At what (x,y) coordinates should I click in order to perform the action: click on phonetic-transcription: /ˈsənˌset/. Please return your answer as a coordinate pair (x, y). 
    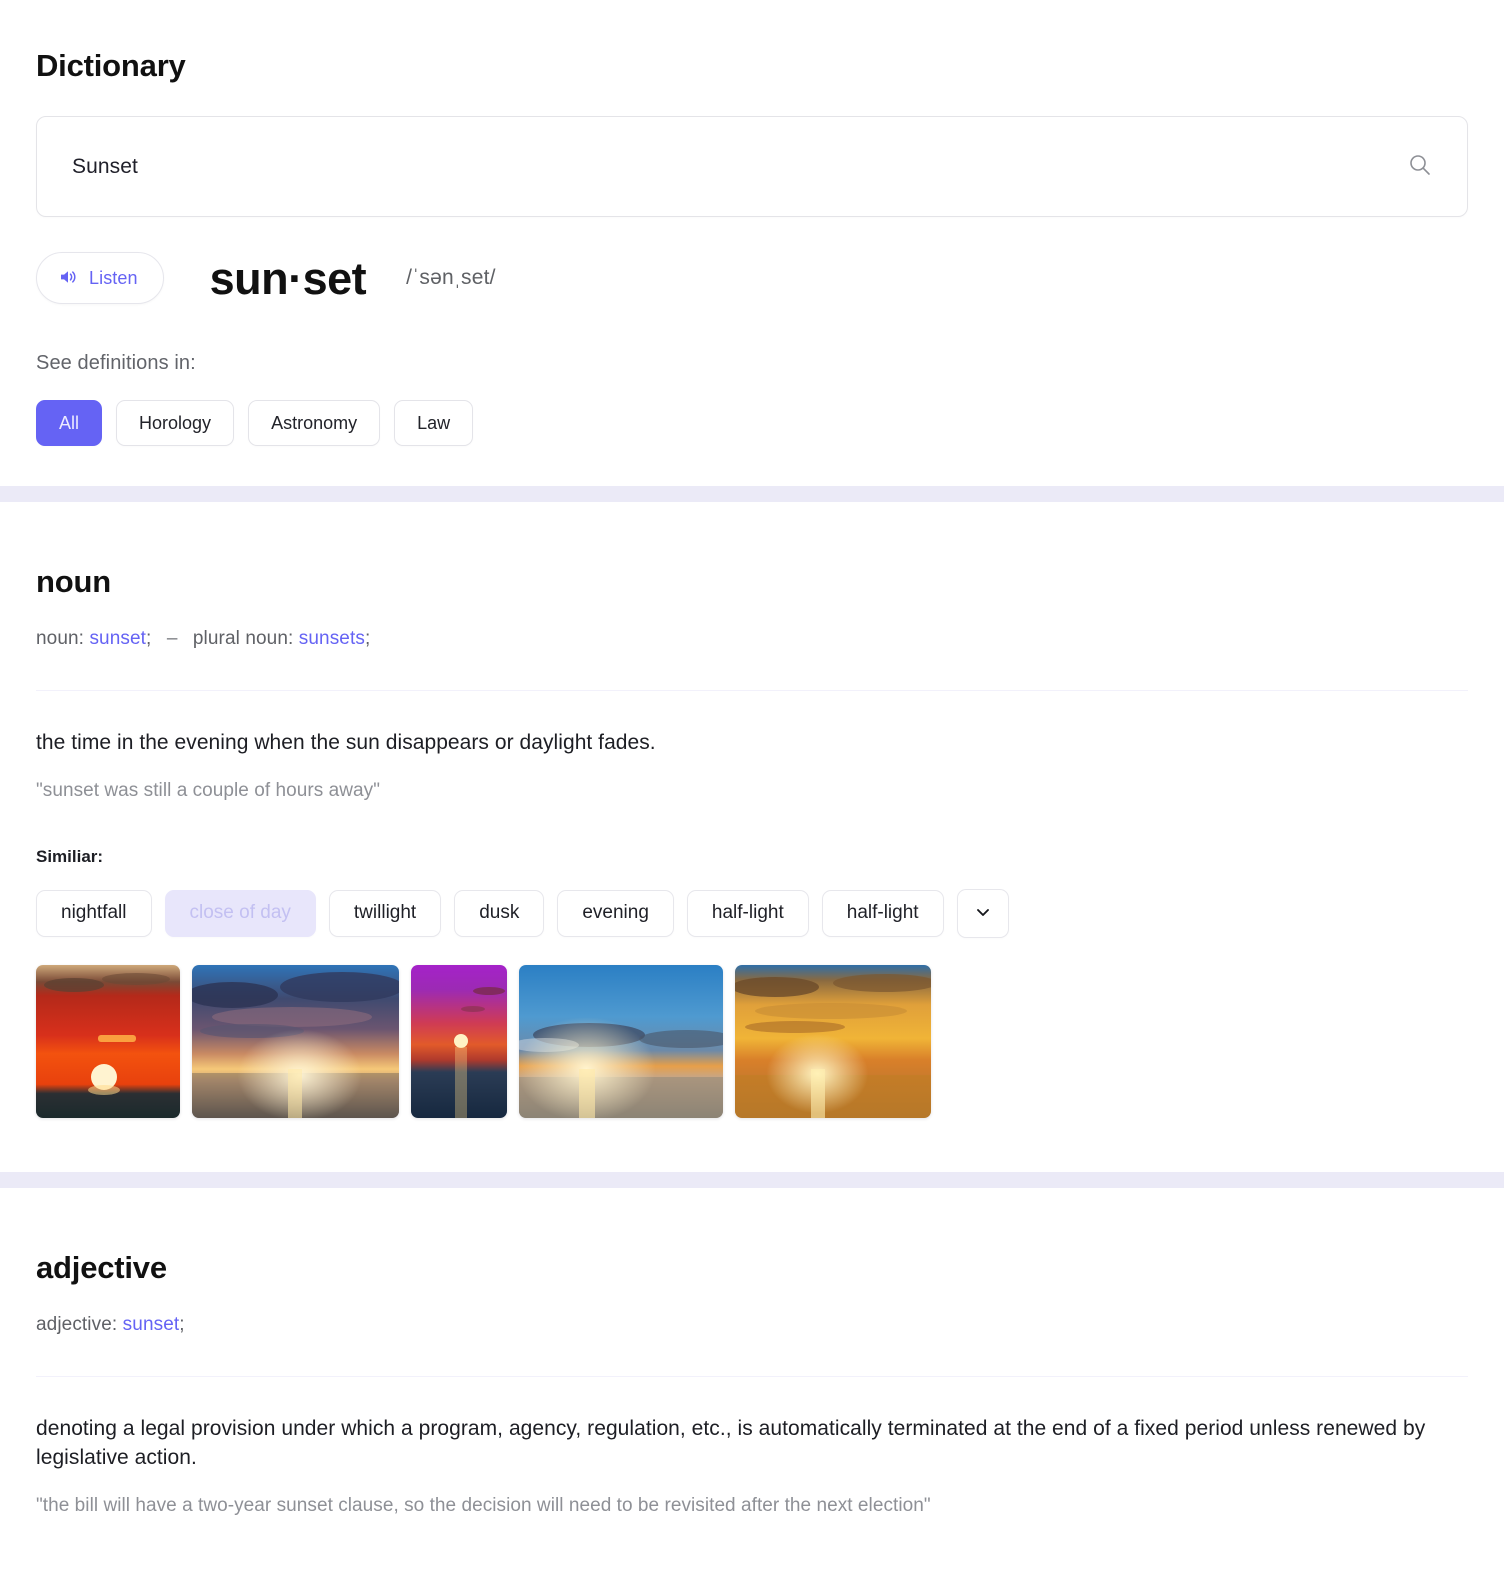
    Looking at the image, I should click on (451, 277).